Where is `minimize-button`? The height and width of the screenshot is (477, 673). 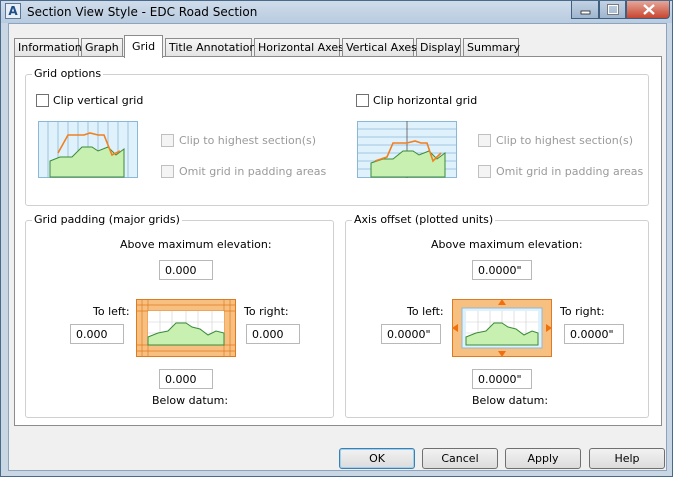 minimize-button is located at coordinates (585, 10).